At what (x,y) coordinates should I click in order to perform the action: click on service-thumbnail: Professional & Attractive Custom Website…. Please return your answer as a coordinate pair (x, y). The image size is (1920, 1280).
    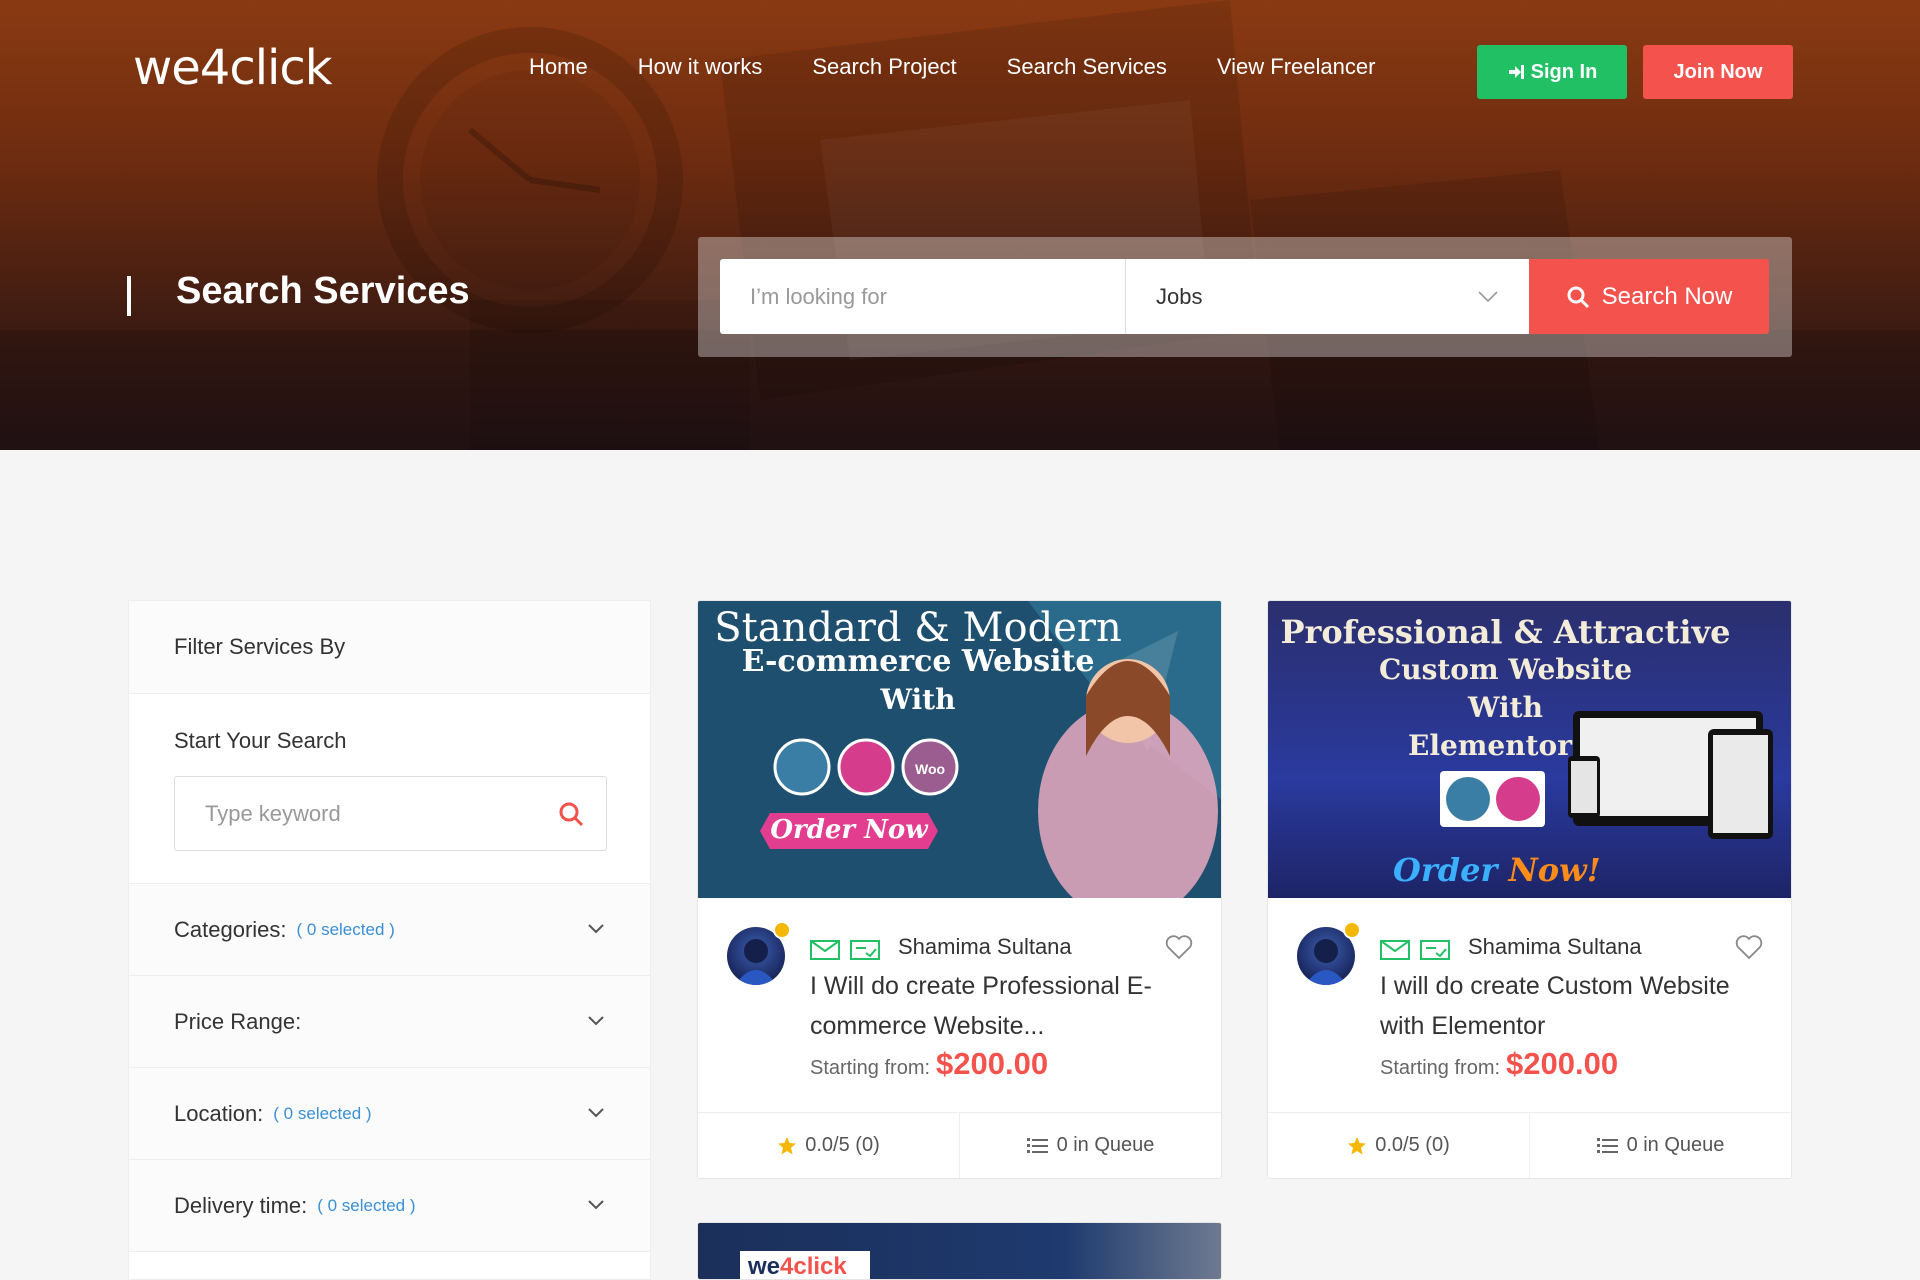
    Looking at the image, I should click on (1529, 749).